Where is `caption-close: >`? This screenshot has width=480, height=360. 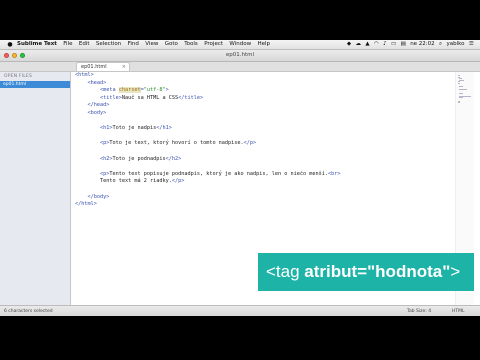 caption-close: > is located at coordinates (455, 271).